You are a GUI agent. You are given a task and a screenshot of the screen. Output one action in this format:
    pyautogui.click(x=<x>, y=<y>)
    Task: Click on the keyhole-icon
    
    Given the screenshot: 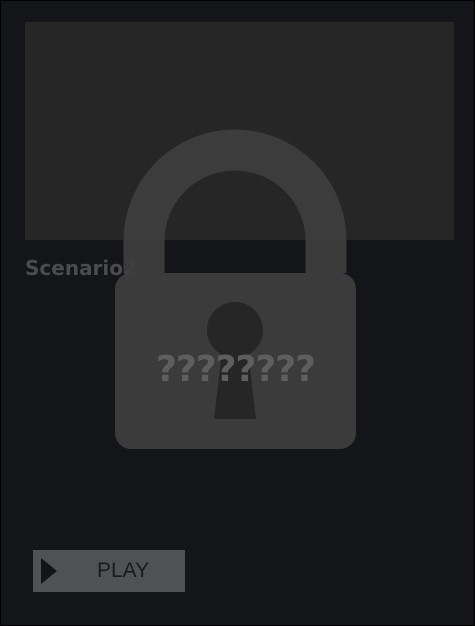 What is the action you would take?
    pyautogui.click(x=235, y=360)
    